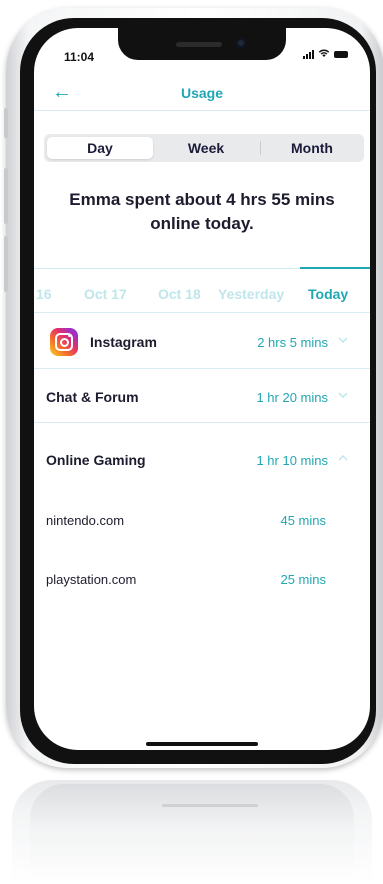 The height and width of the screenshot is (884, 383). I want to click on category-time-online-gaming: 1 hr 10 mins, so click(271, 460).